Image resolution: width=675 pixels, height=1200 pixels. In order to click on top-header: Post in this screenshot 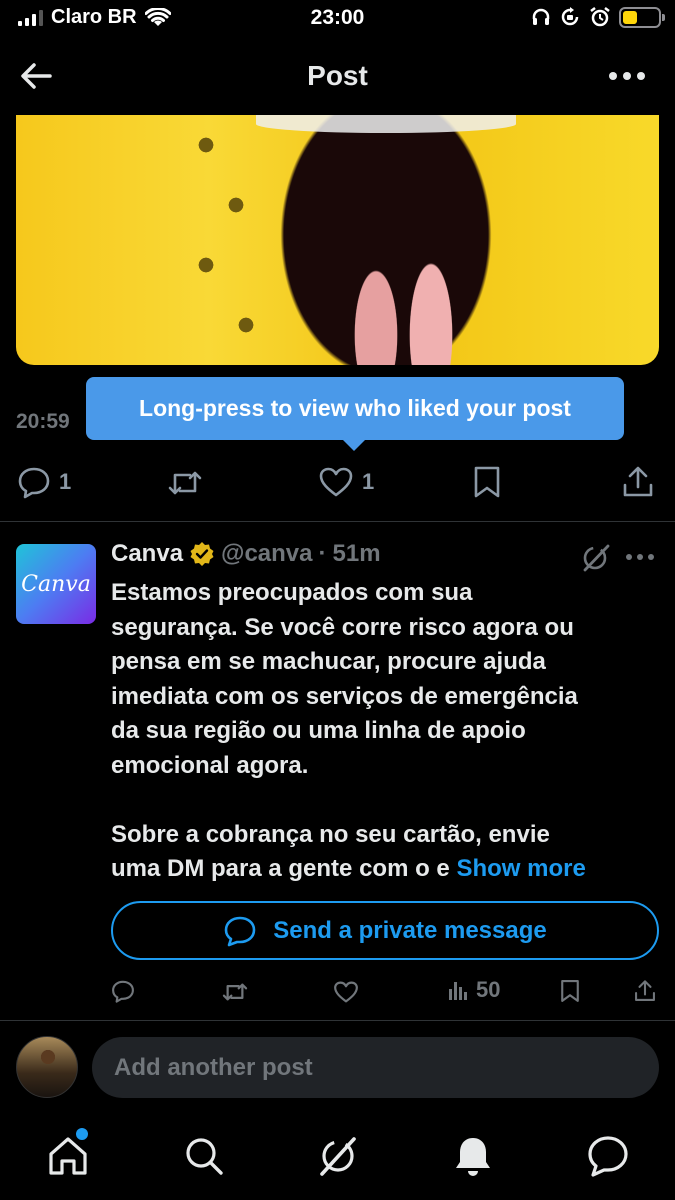, I will do `click(337, 76)`.